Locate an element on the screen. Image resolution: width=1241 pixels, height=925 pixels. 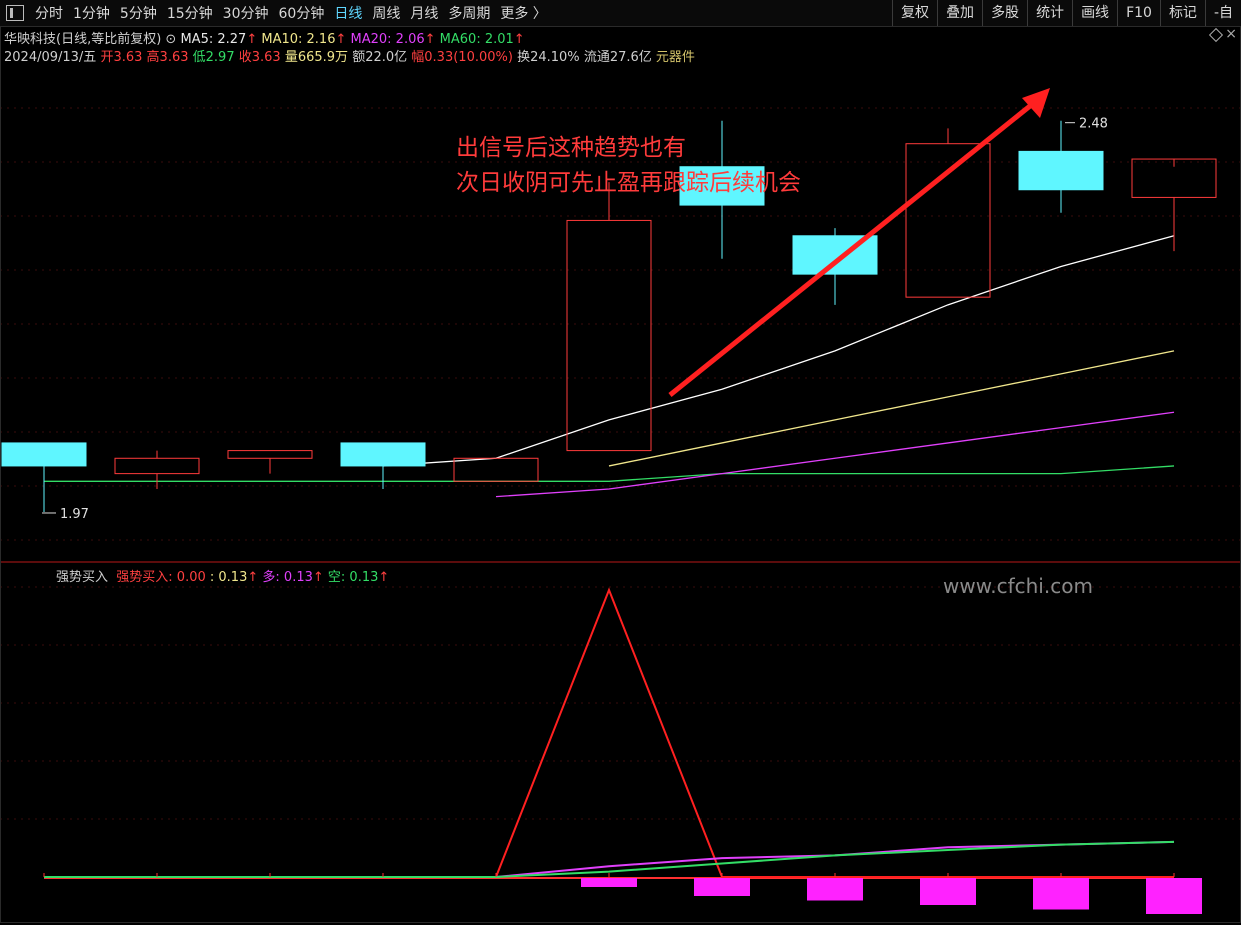
high-price-label: 2.48 is located at coordinates (1093, 124).